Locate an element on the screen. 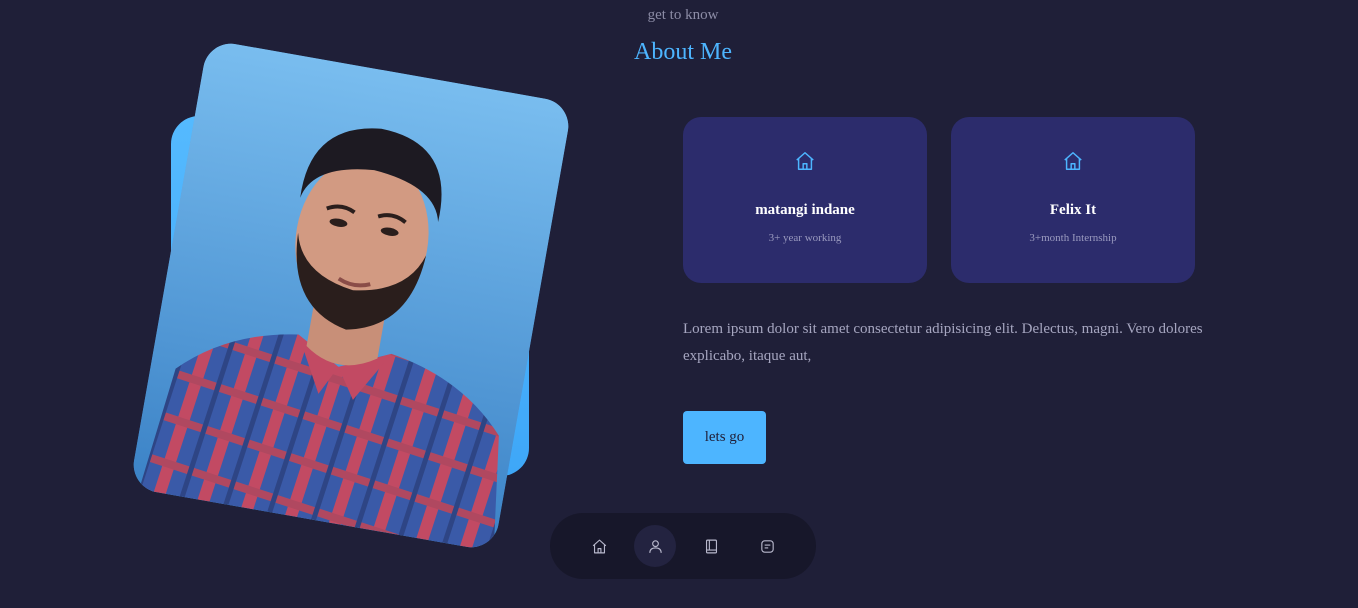 This screenshot has width=1358, height=608. internship-card: Felix It 3+month Internship is located at coordinates (1073, 200).